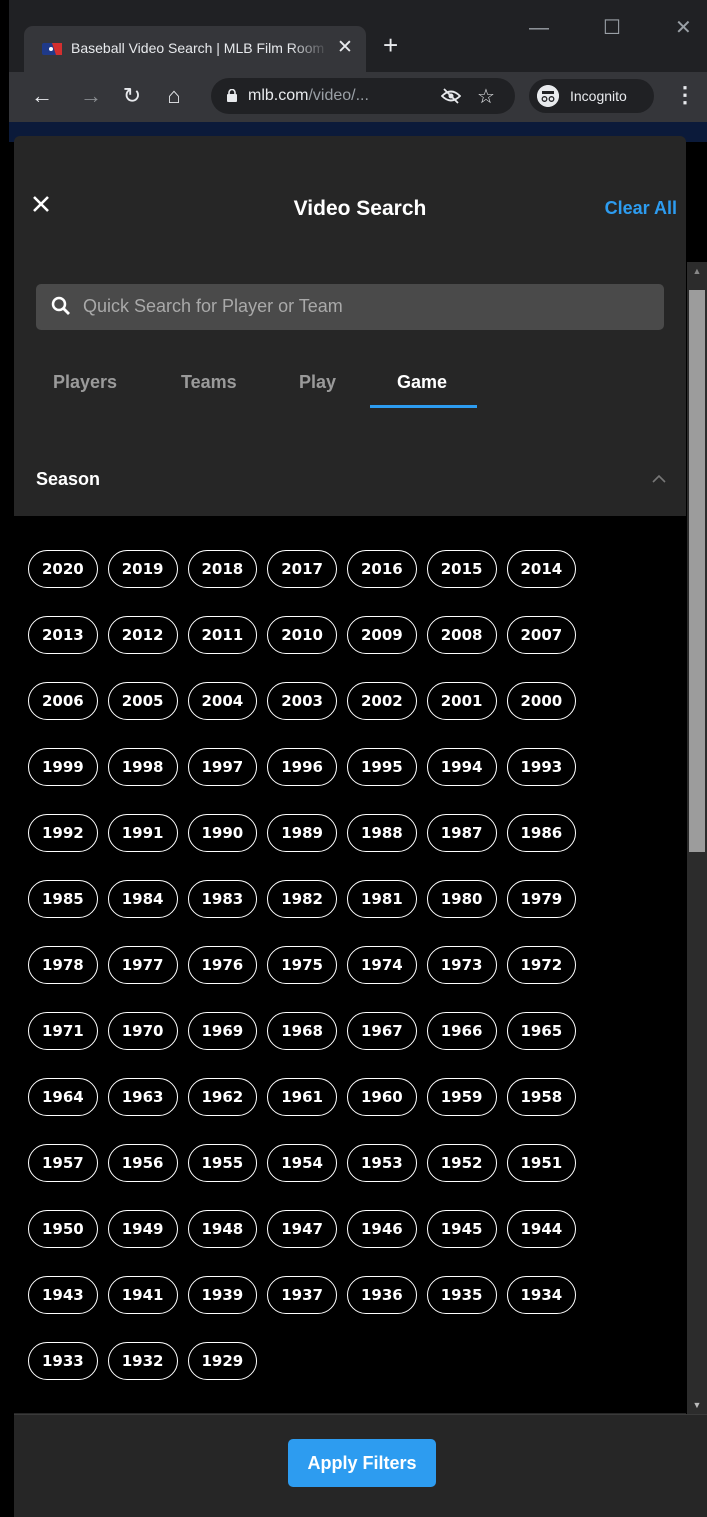 This screenshot has width=707, height=1517. I want to click on year-chip: 1951, so click(541, 1163).